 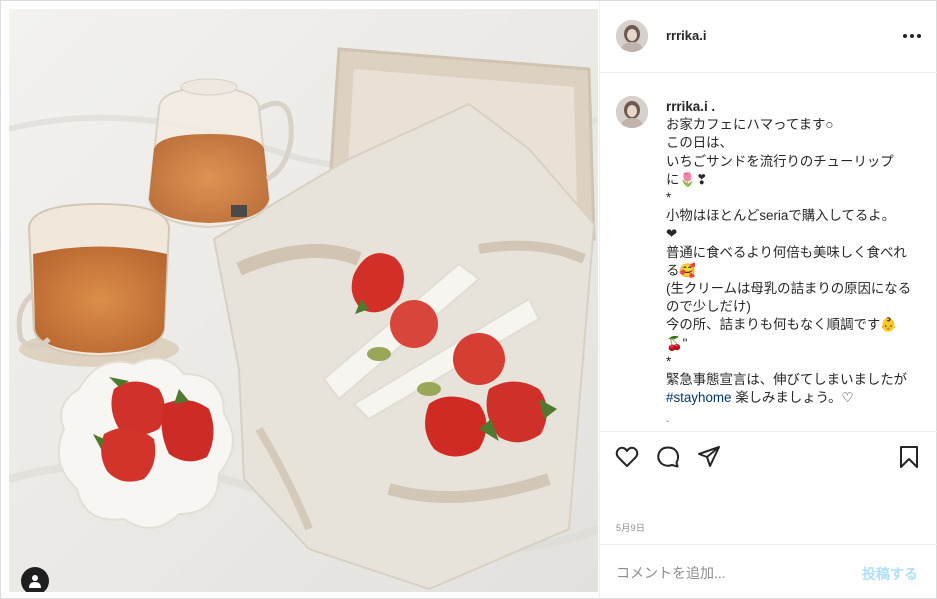 I want to click on post-header: rrrika.i, so click(x=768, y=37).